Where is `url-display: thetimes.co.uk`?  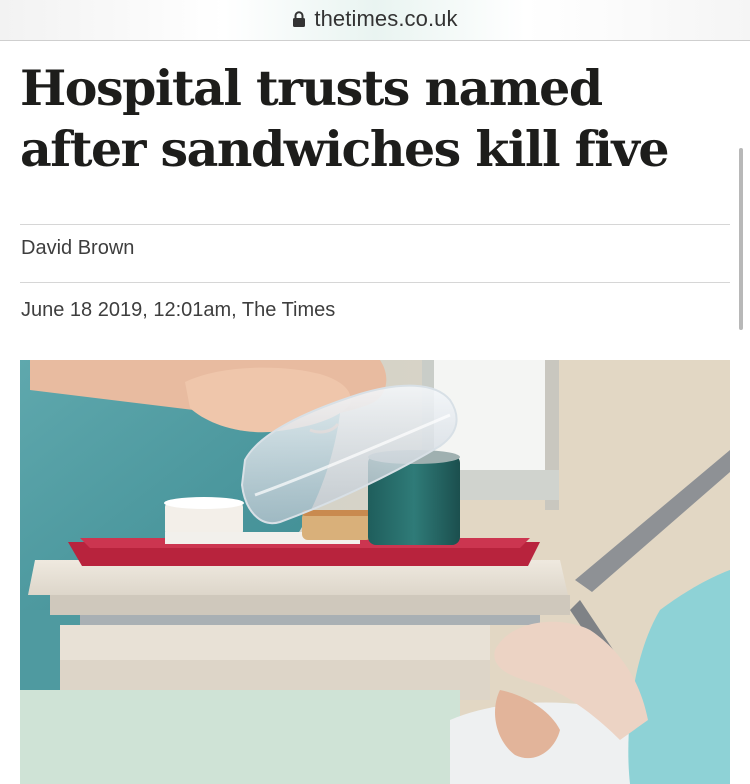
url-display: thetimes.co.uk is located at coordinates (375, 19).